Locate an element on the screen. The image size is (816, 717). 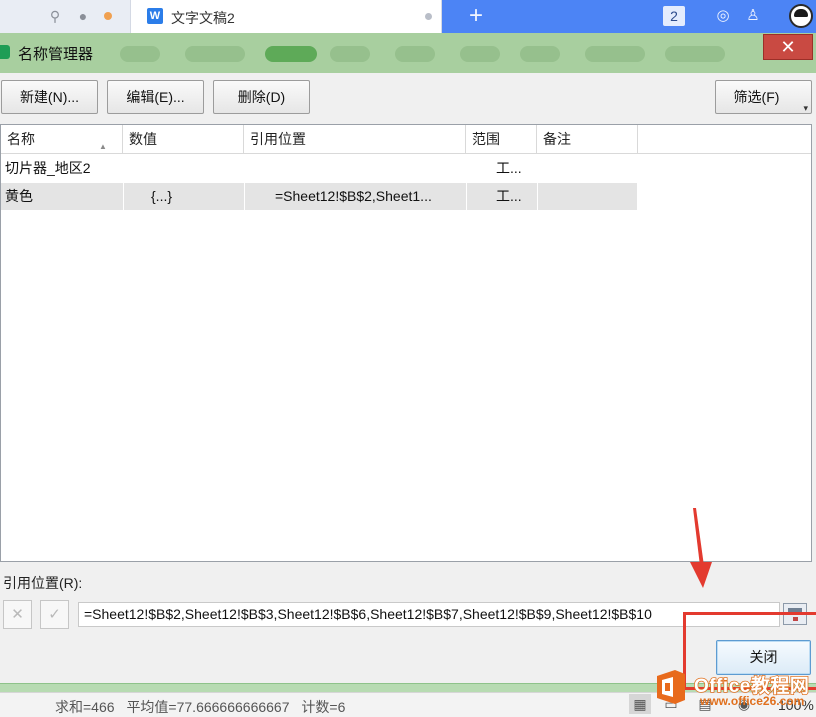
lightbulb-icon: ● is located at coordinates (83, 16).